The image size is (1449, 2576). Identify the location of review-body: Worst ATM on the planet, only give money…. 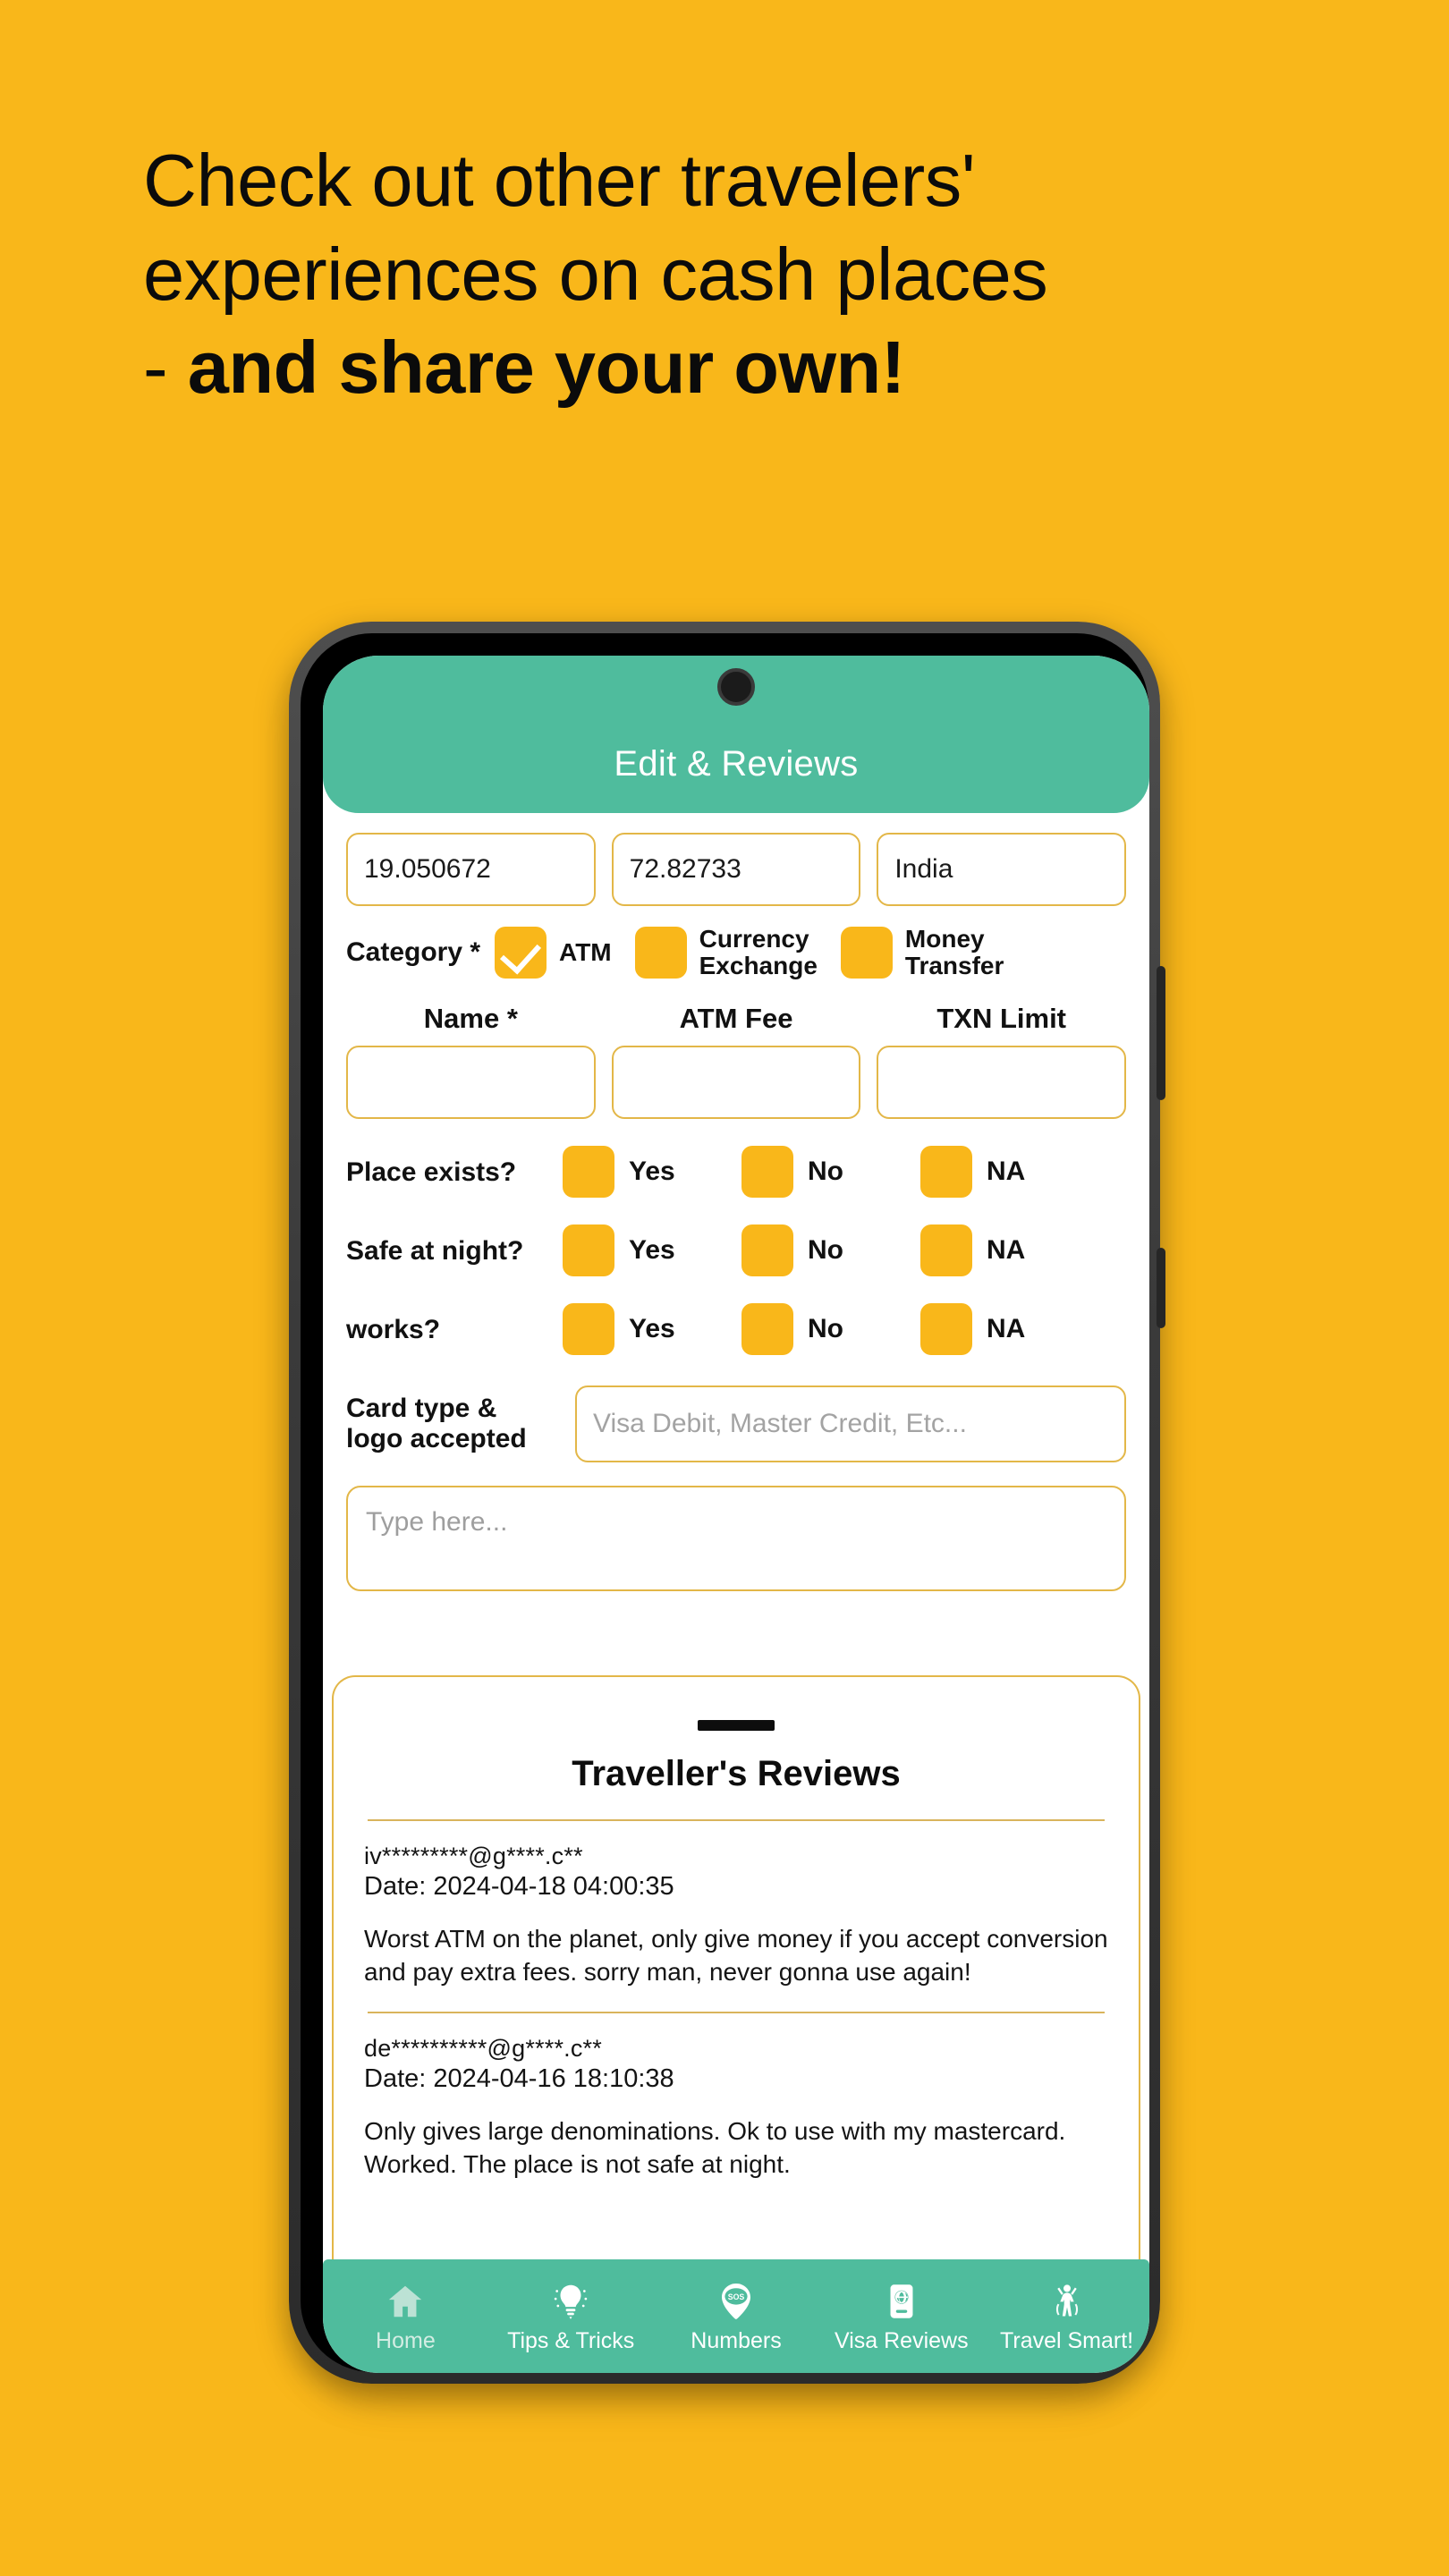
(736, 1955).